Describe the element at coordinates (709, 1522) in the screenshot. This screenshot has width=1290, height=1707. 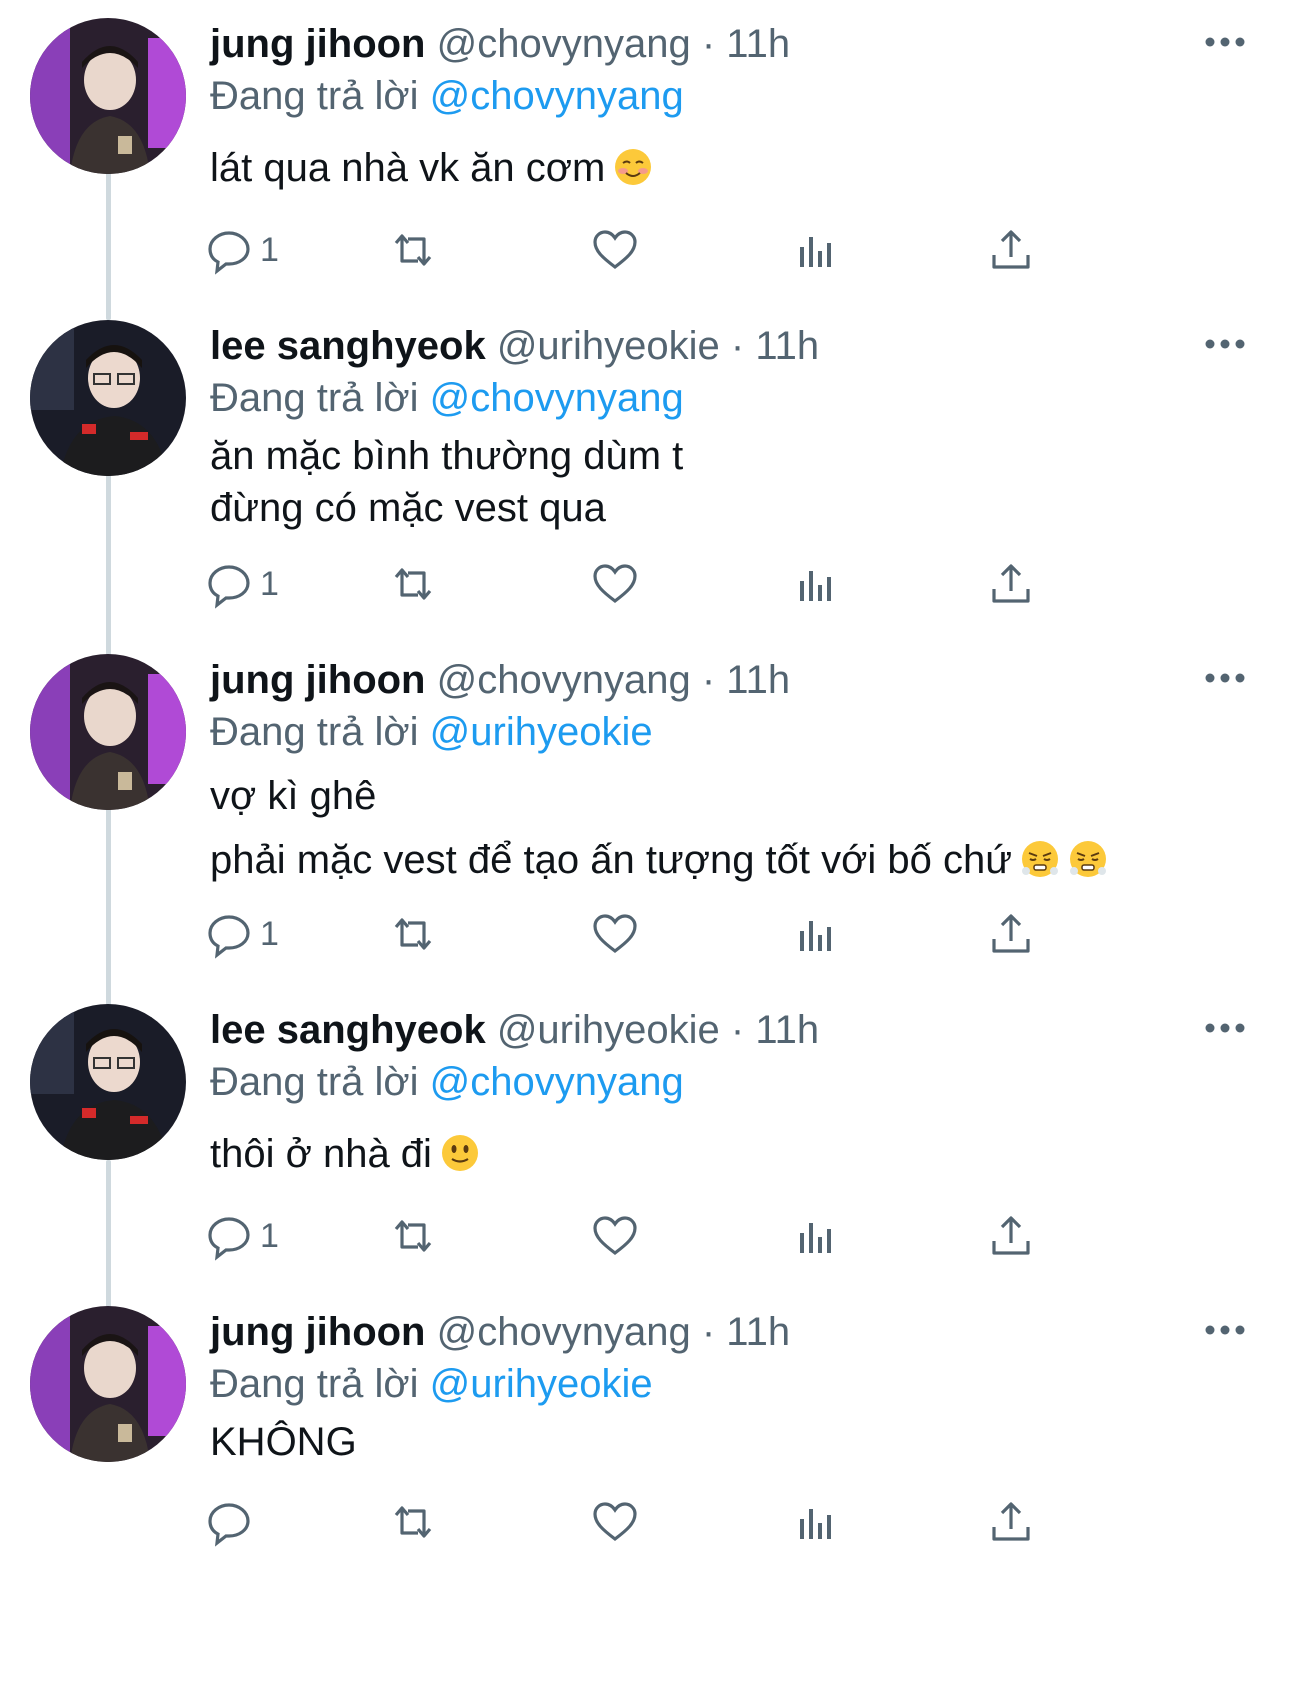
I see `tweet-actions` at that location.